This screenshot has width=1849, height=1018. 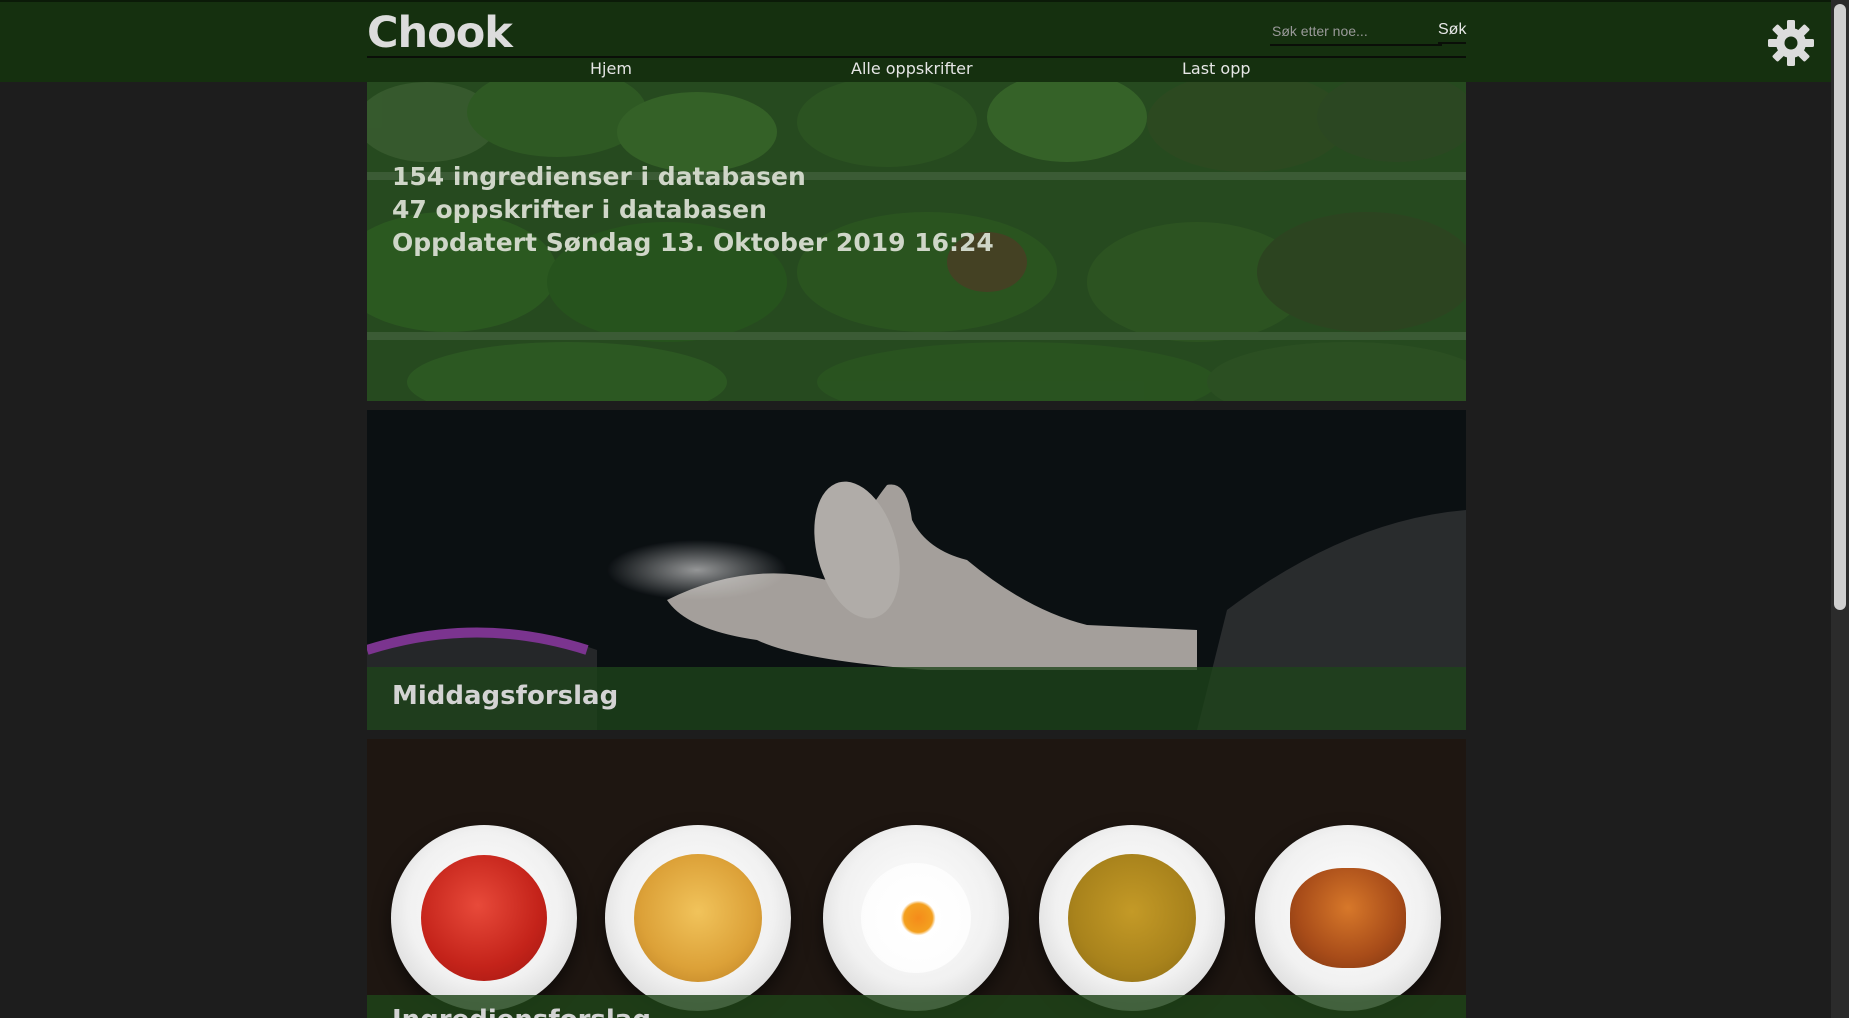 I want to click on plate-pea-soup, so click(x=1132, y=918).